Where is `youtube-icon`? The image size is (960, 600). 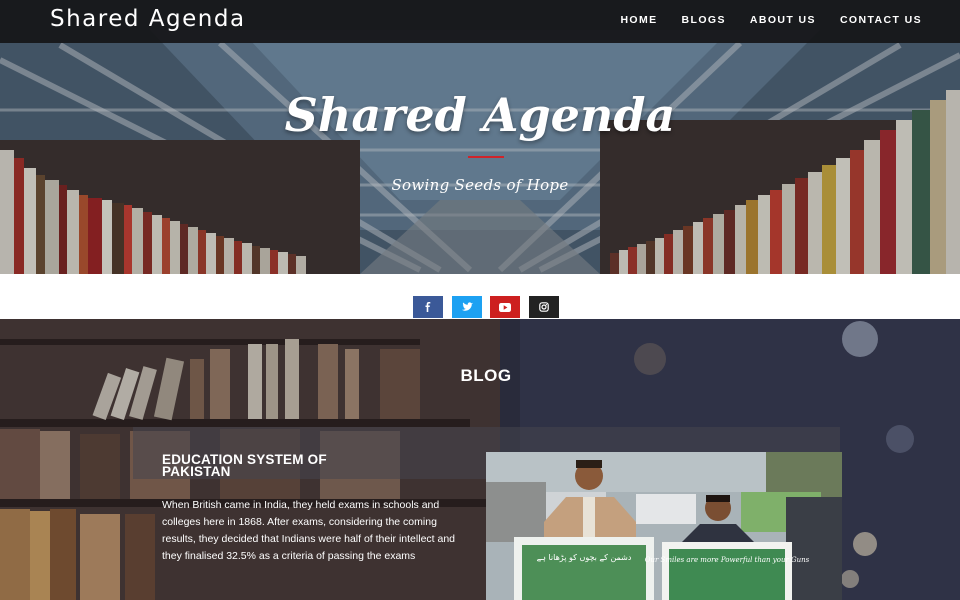
youtube-icon is located at coordinates (505, 307).